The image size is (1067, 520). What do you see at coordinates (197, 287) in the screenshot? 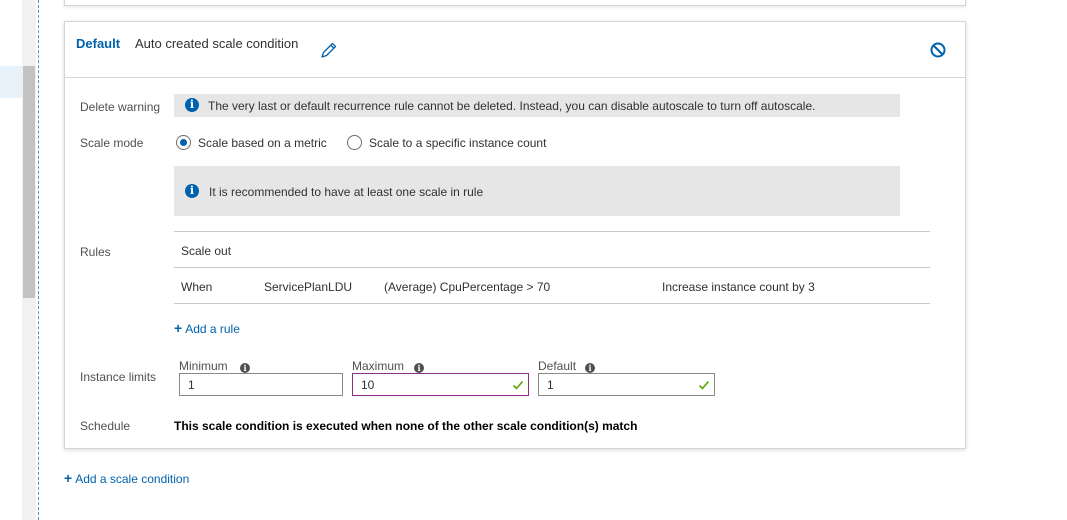
I see `rule-when: When` at bounding box center [197, 287].